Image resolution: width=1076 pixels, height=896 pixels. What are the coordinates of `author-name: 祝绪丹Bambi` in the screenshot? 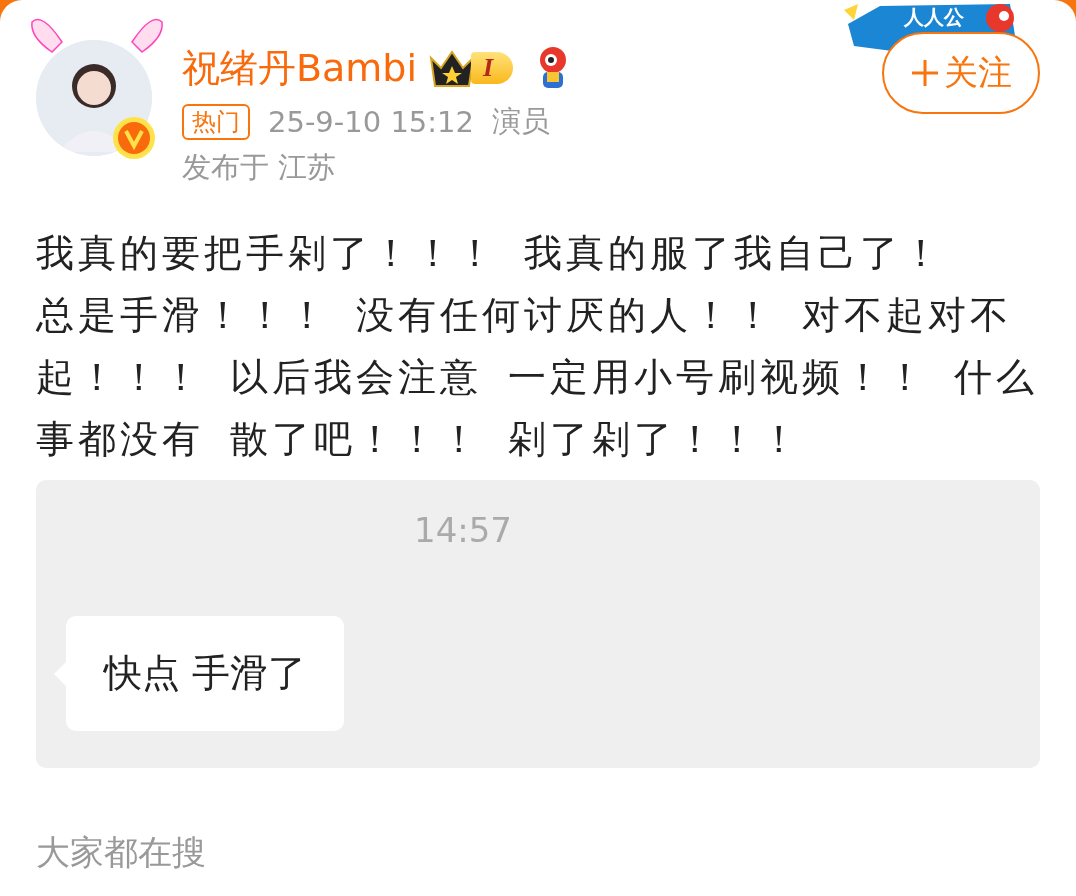 It's located at (300, 68).